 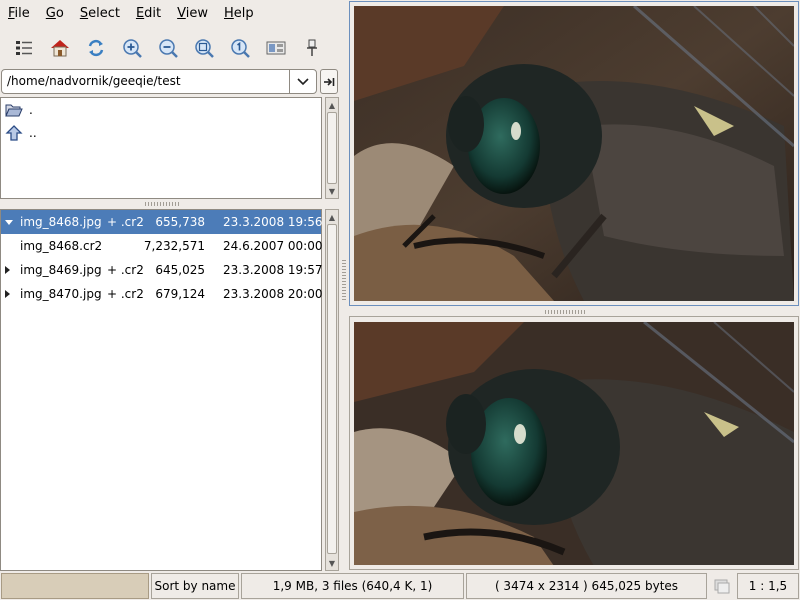 What do you see at coordinates (180, 270) in the screenshot?
I see `file-size: 645,025` at bounding box center [180, 270].